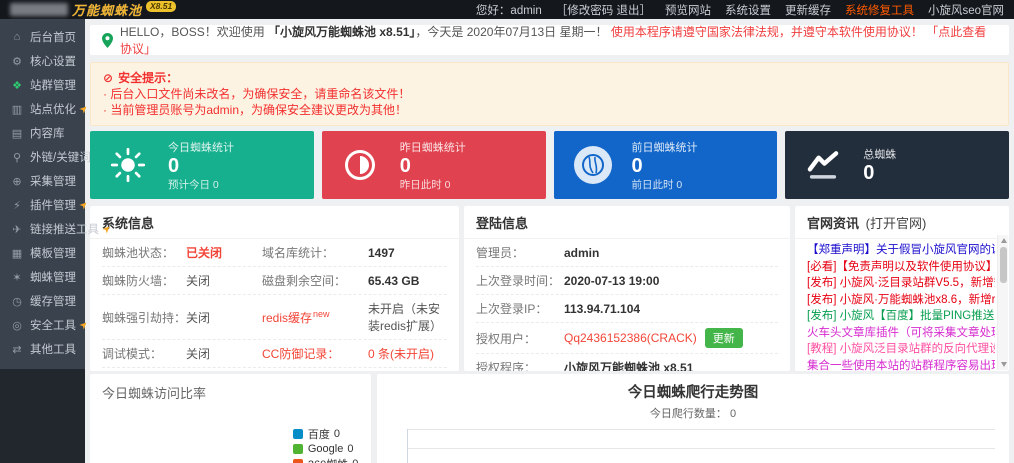 Image resolution: width=1014 pixels, height=463 pixels. I want to click on info-value-cell: 小旋风万能蜘蛛池 x8.51, so click(671, 365).